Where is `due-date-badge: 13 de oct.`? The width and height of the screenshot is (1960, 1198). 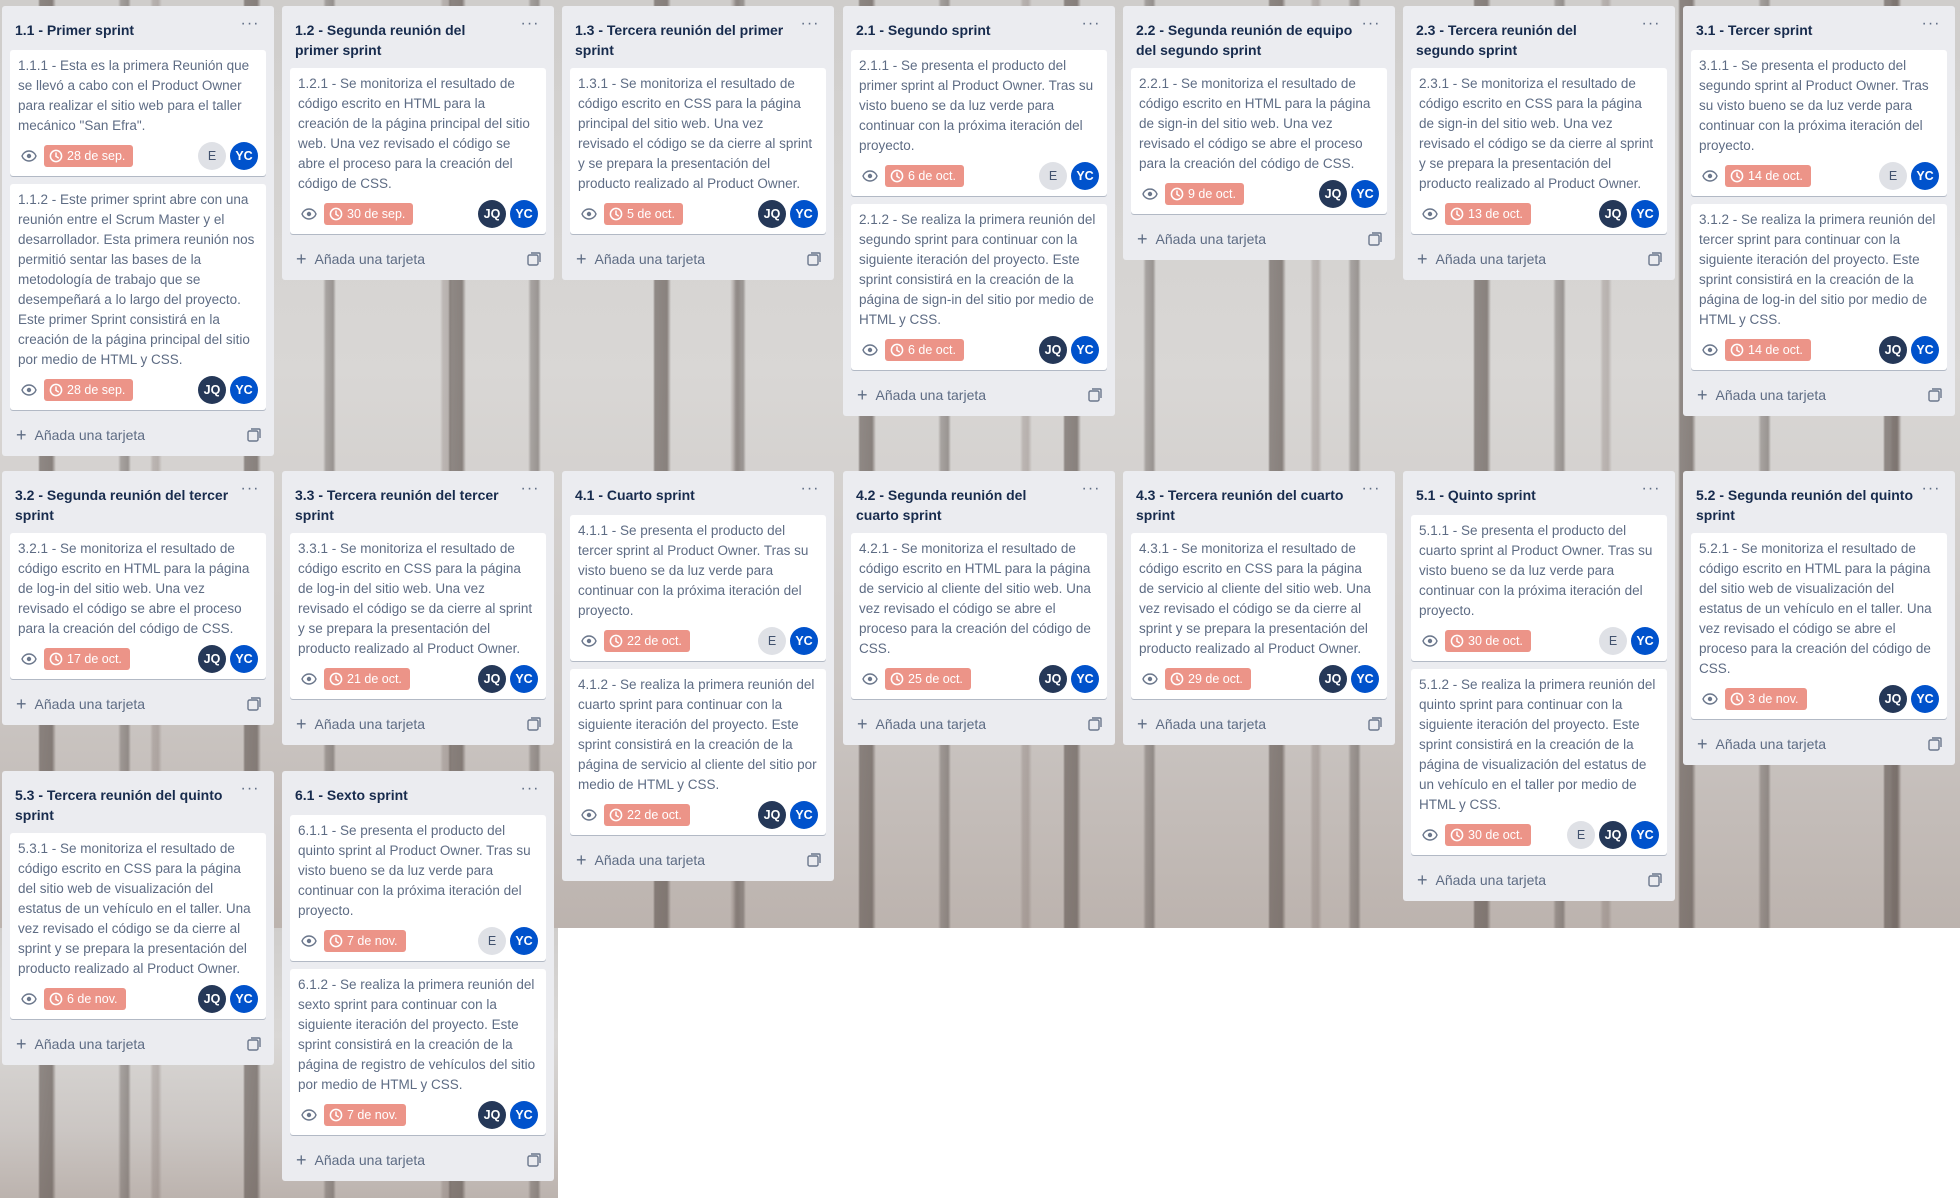 due-date-badge: 13 de oct. is located at coordinates (1488, 214).